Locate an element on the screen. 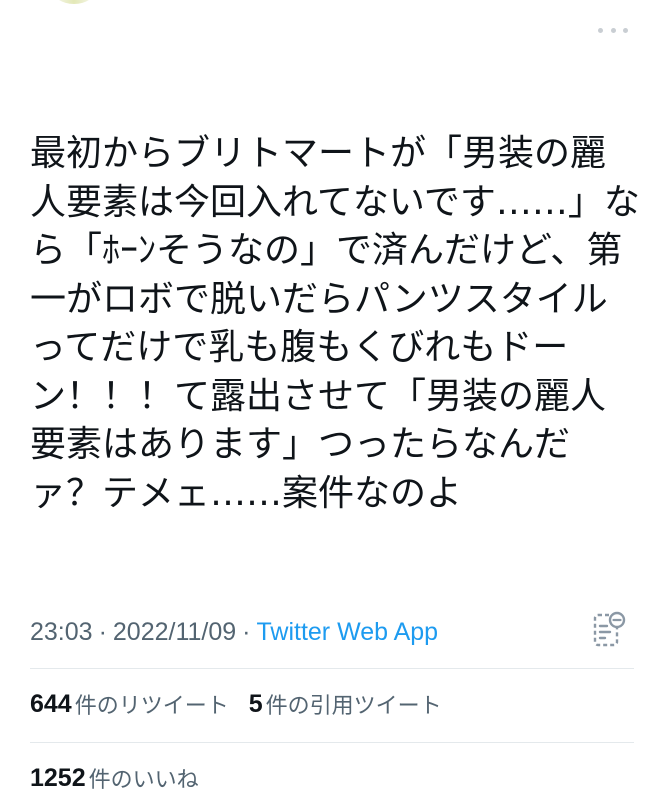 The height and width of the screenshot is (800, 664). retweets-count: 644 is located at coordinates (51, 704).